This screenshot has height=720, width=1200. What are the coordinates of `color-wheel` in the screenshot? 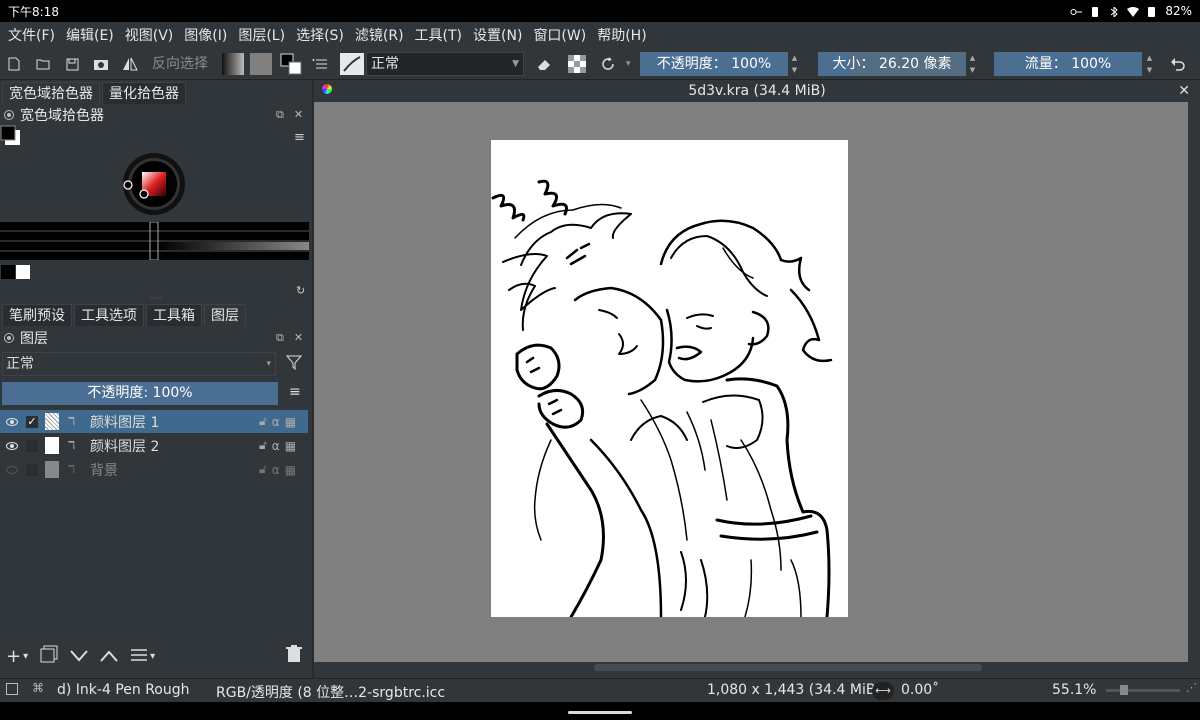 It's located at (154, 184).